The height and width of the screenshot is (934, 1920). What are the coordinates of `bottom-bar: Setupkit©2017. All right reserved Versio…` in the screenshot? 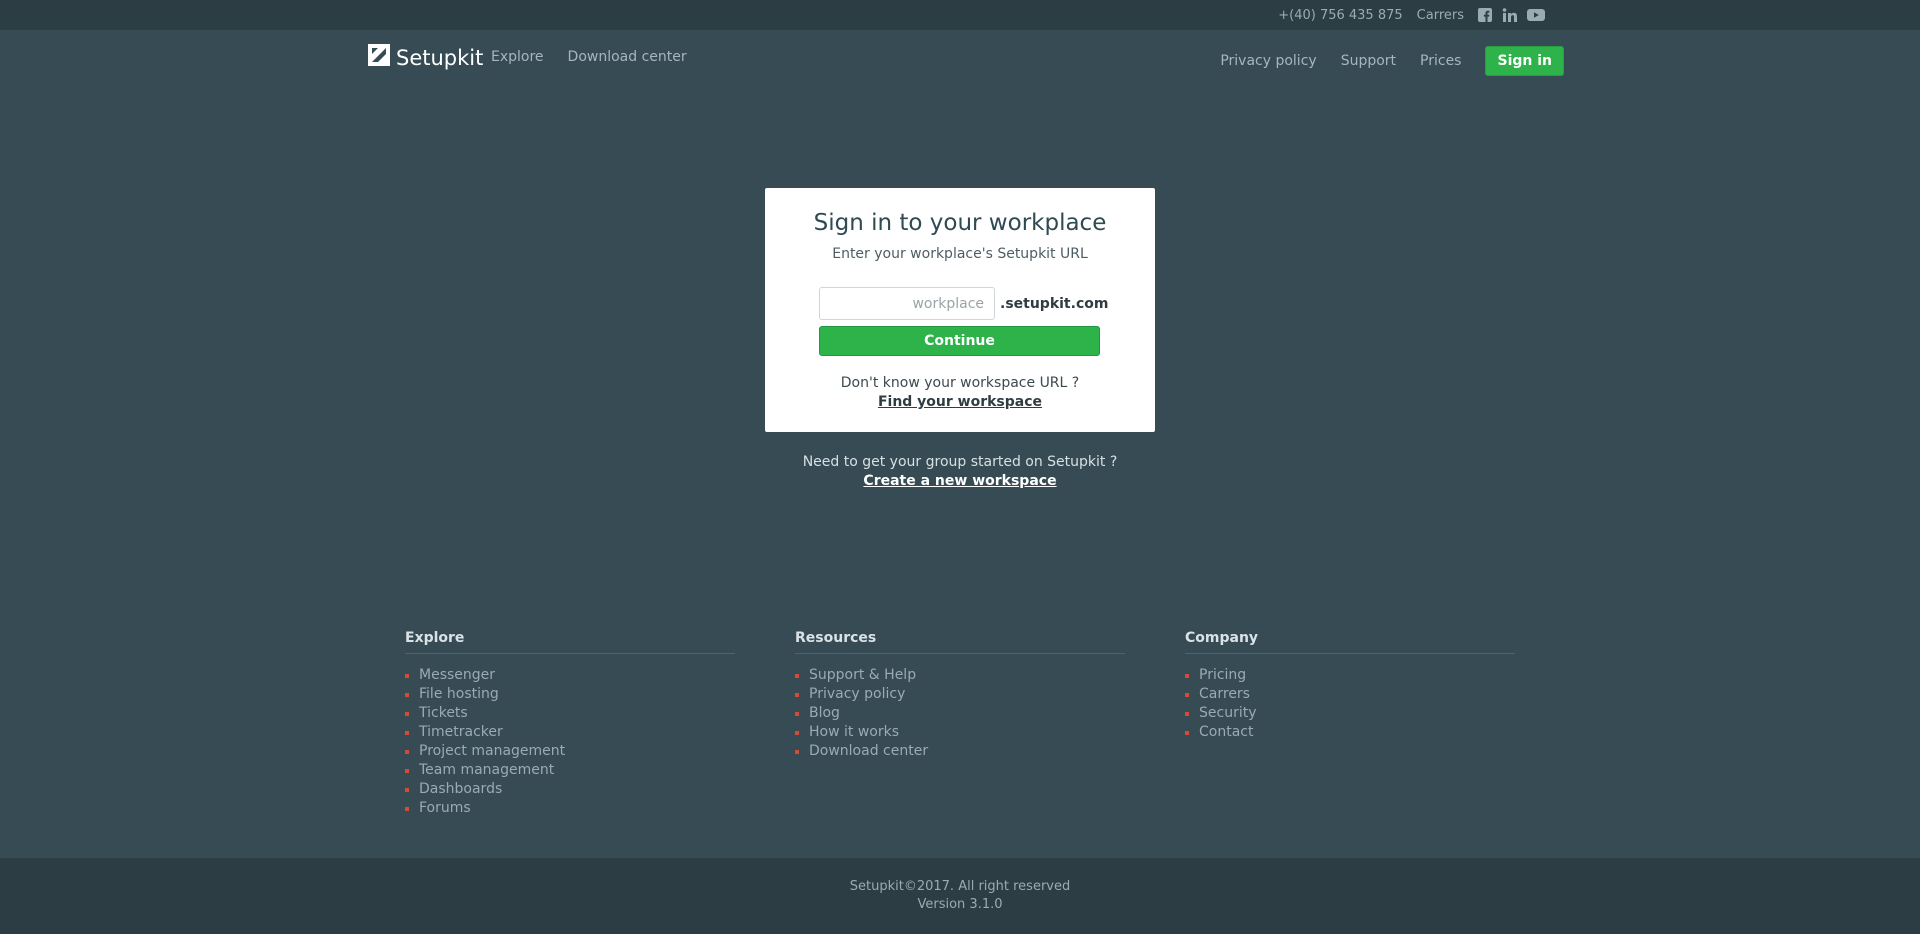 It's located at (960, 896).